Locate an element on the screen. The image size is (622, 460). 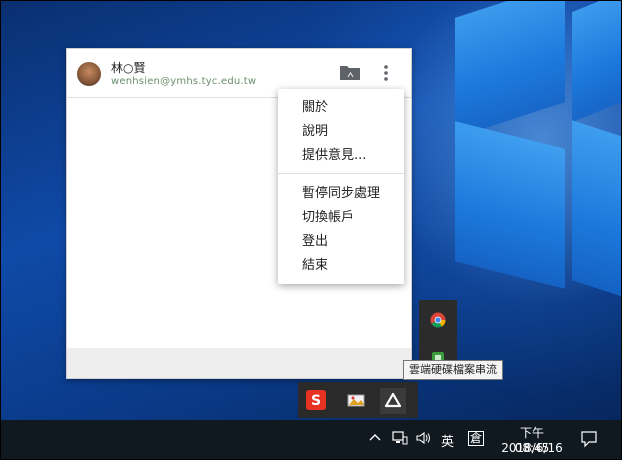
user-avatar is located at coordinates (89, 74).